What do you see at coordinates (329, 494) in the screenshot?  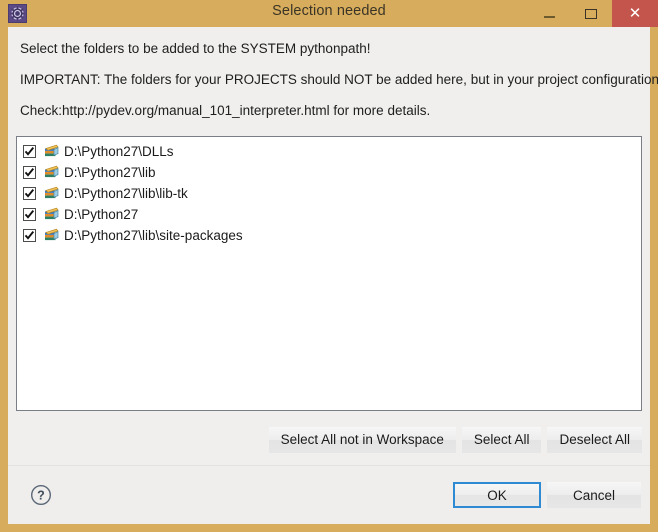 I see `dialog-button-bar: ? OK Cancel` at bounding box center [329, 494].